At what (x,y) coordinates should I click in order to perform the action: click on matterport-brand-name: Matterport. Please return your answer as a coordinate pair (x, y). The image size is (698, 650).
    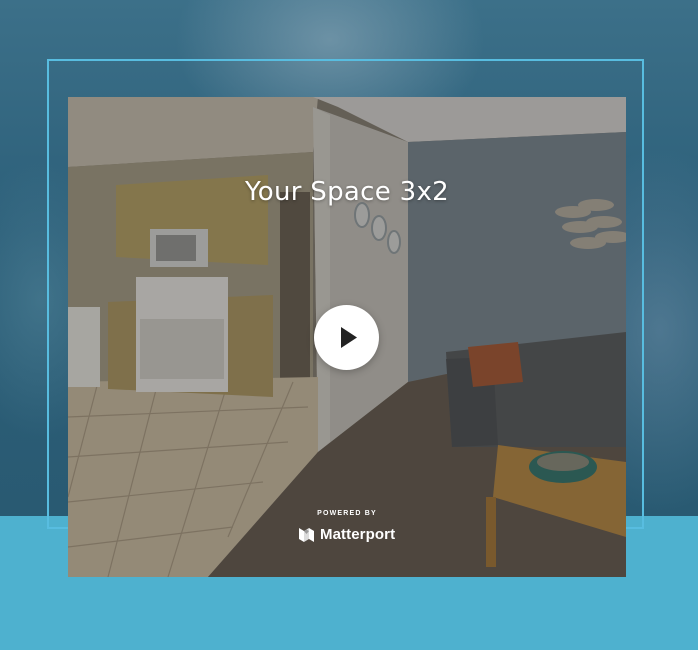
    Looking at the image, I should click on (358, 534).